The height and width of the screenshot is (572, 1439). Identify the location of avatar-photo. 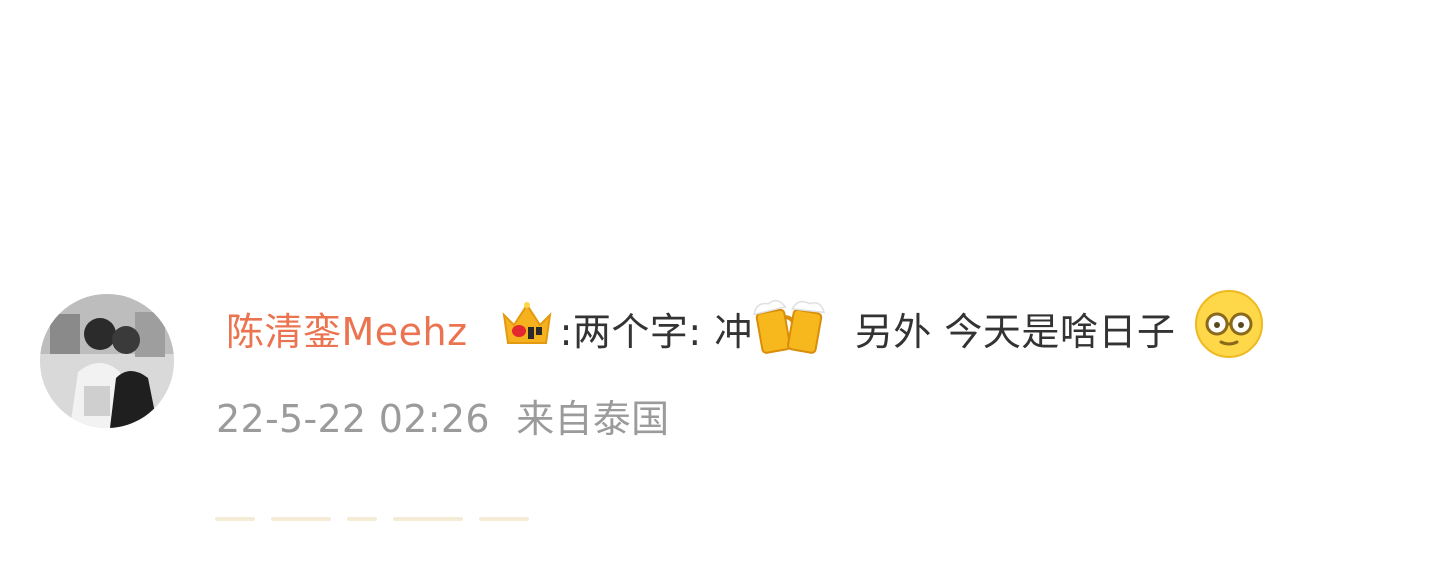
(107, 361).